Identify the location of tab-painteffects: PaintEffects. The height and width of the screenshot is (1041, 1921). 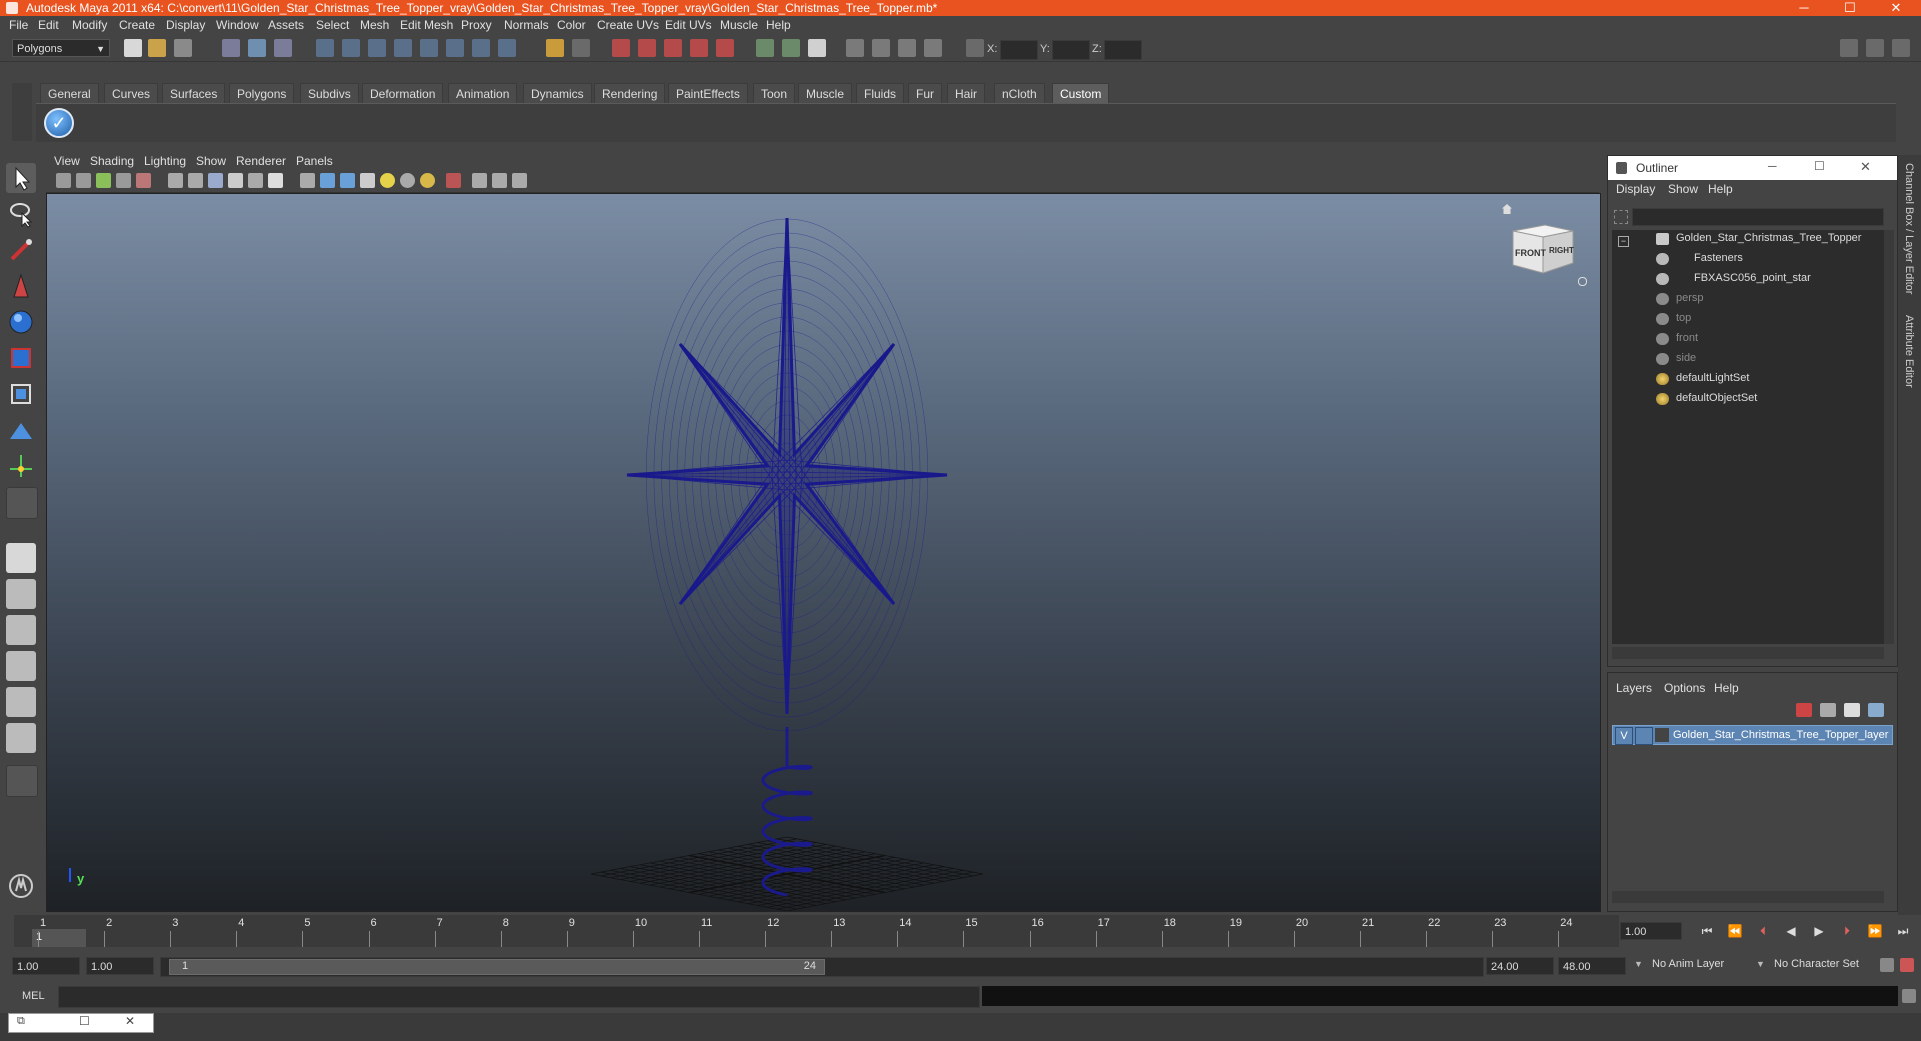
(708, 93).